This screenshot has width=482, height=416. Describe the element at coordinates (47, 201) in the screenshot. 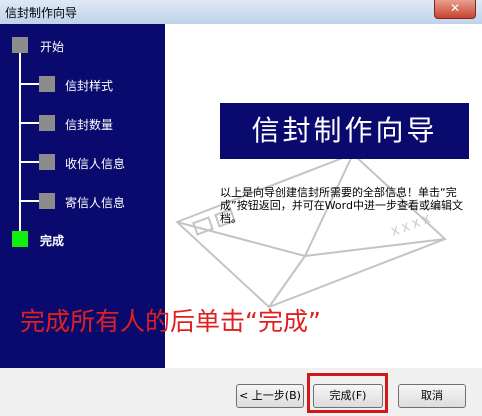

I see `step-marker-sender` at that location.